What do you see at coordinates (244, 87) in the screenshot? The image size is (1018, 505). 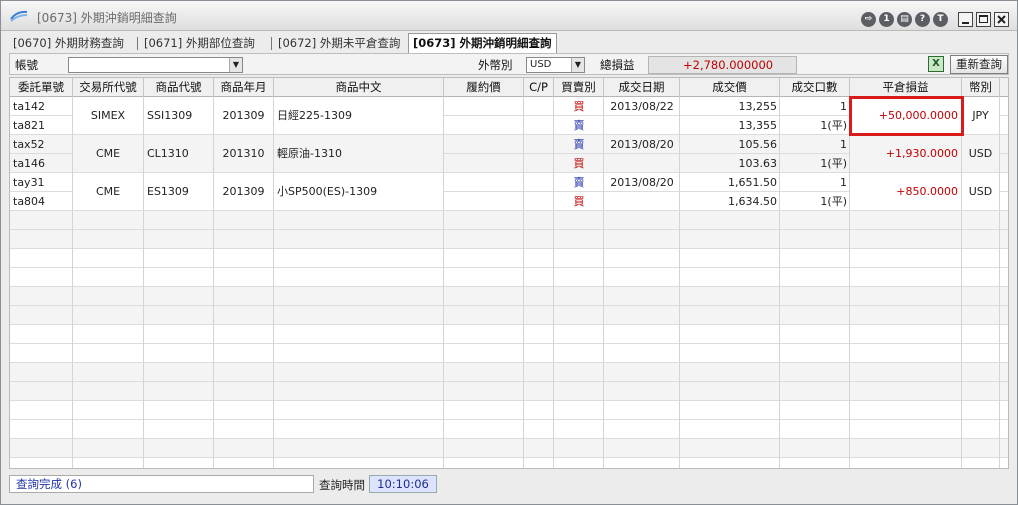 I see `column-header: 商品年月` at bounding box center [244, 87].